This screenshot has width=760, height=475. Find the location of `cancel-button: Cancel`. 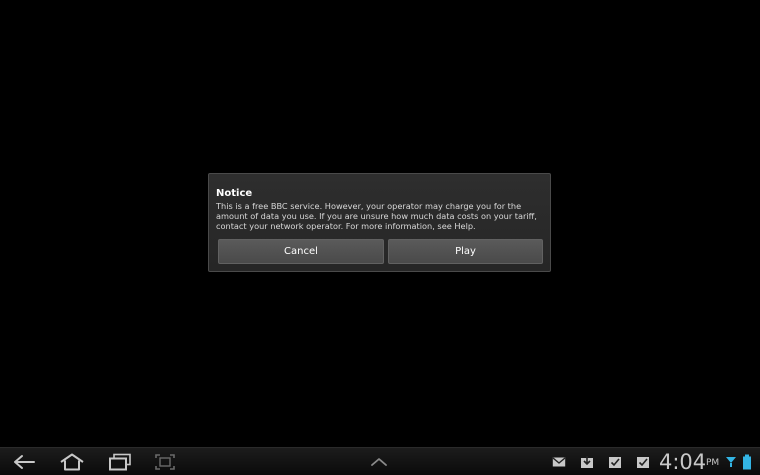

cancel-button: Cancel is located at coordinates (301, 251).